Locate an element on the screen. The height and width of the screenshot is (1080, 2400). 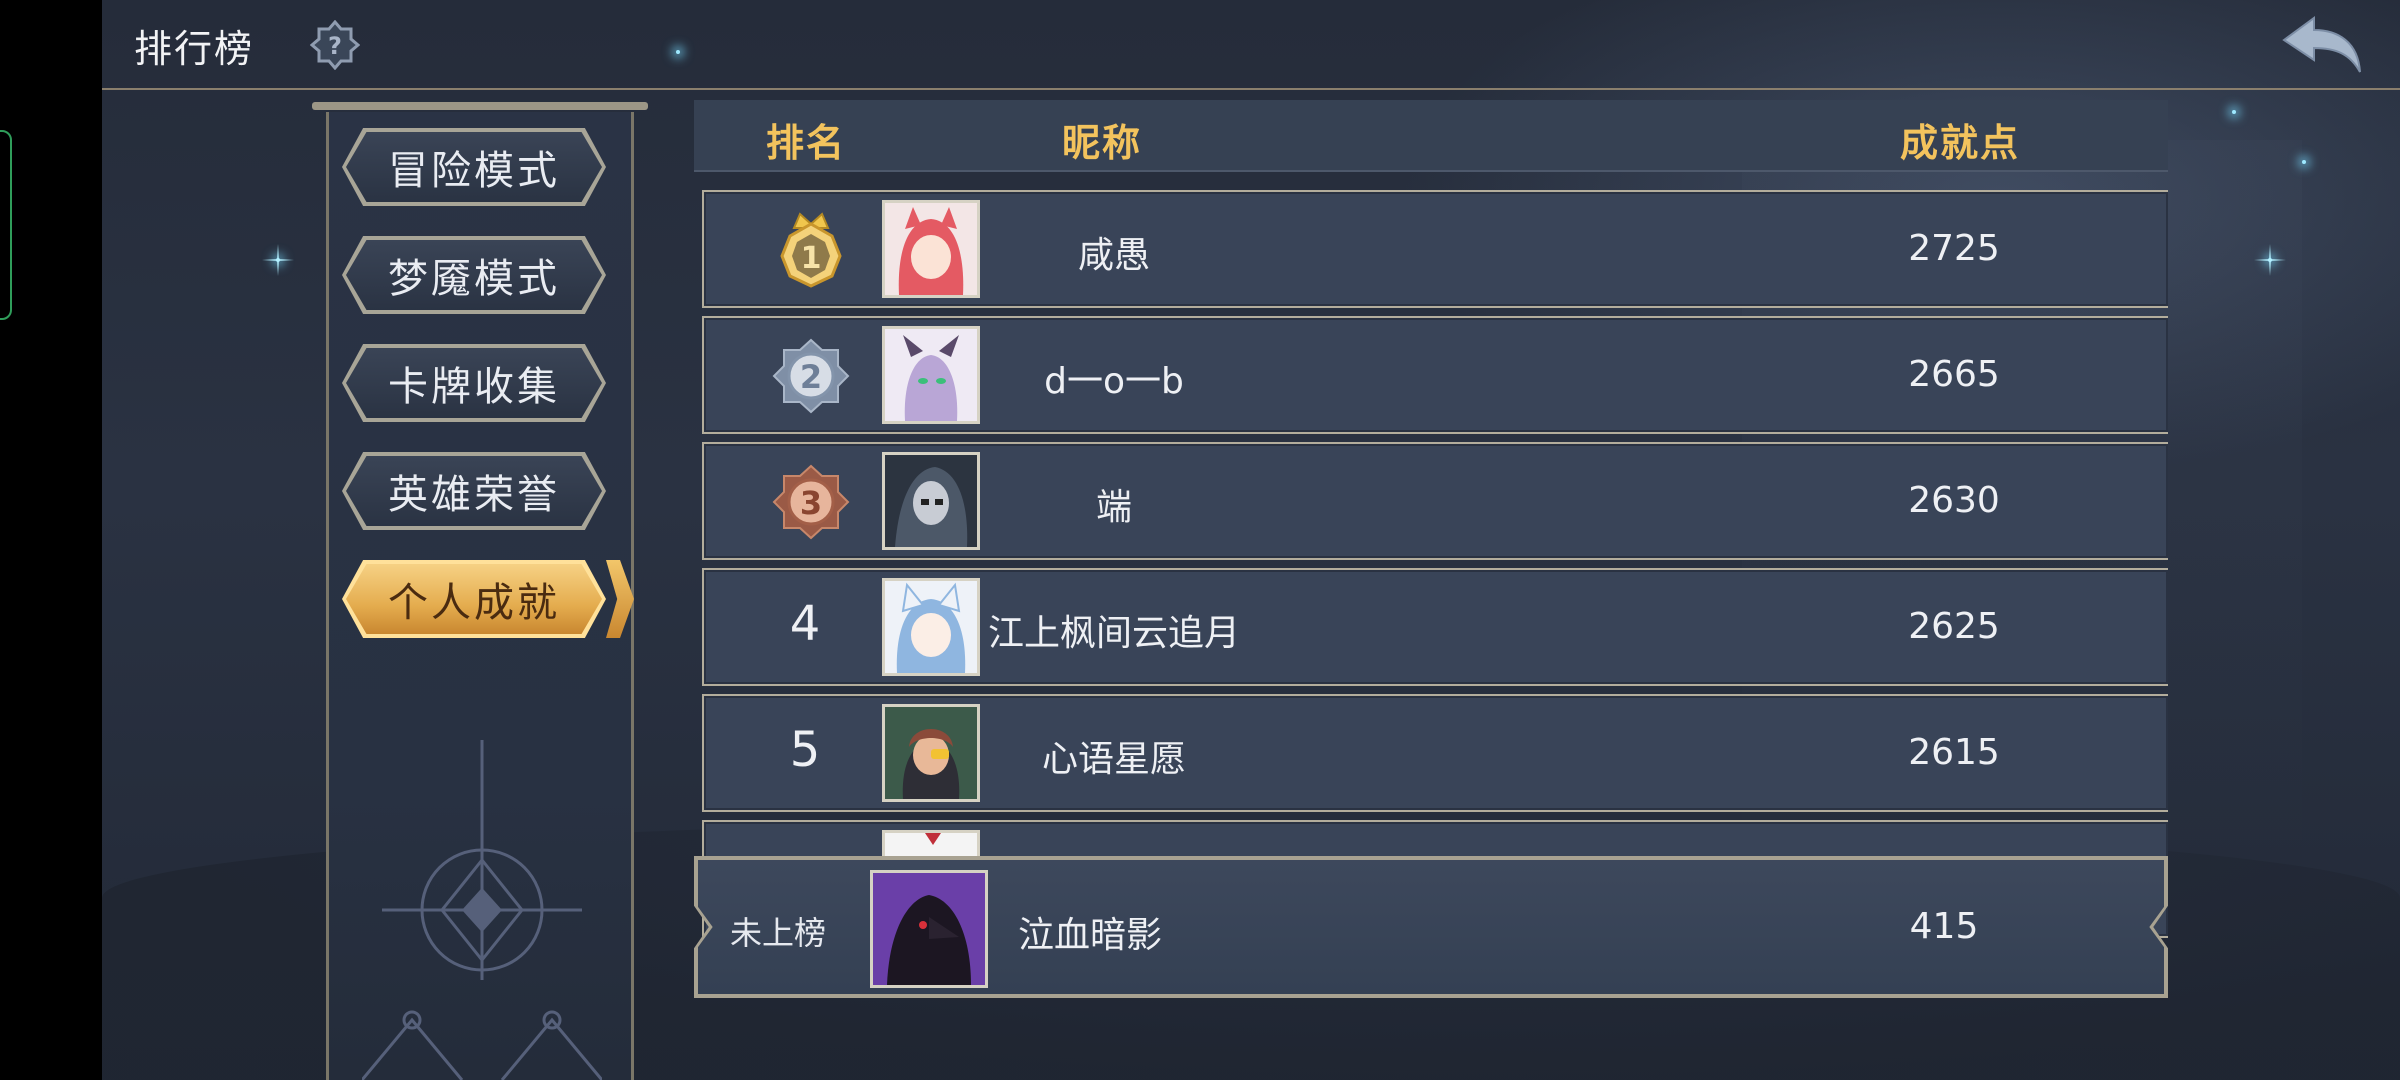
nickname: 咸愚 is located at coordinates (1113, 255).